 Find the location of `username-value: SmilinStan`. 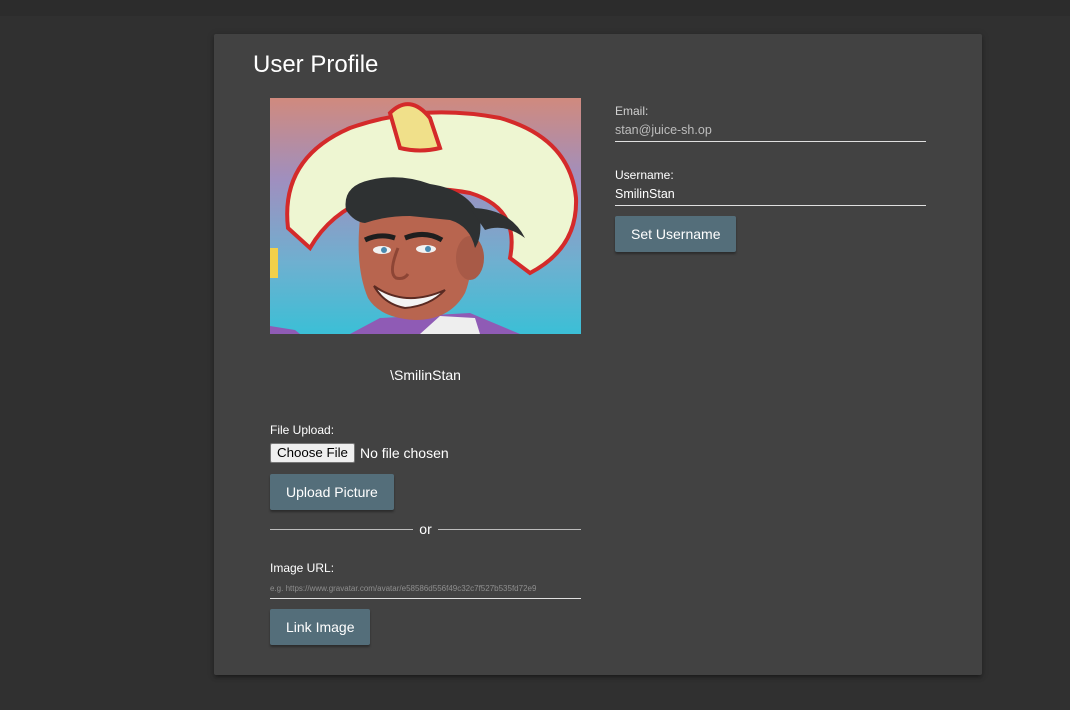

username-value: SmilinStan is located at coordinates (645, 194).